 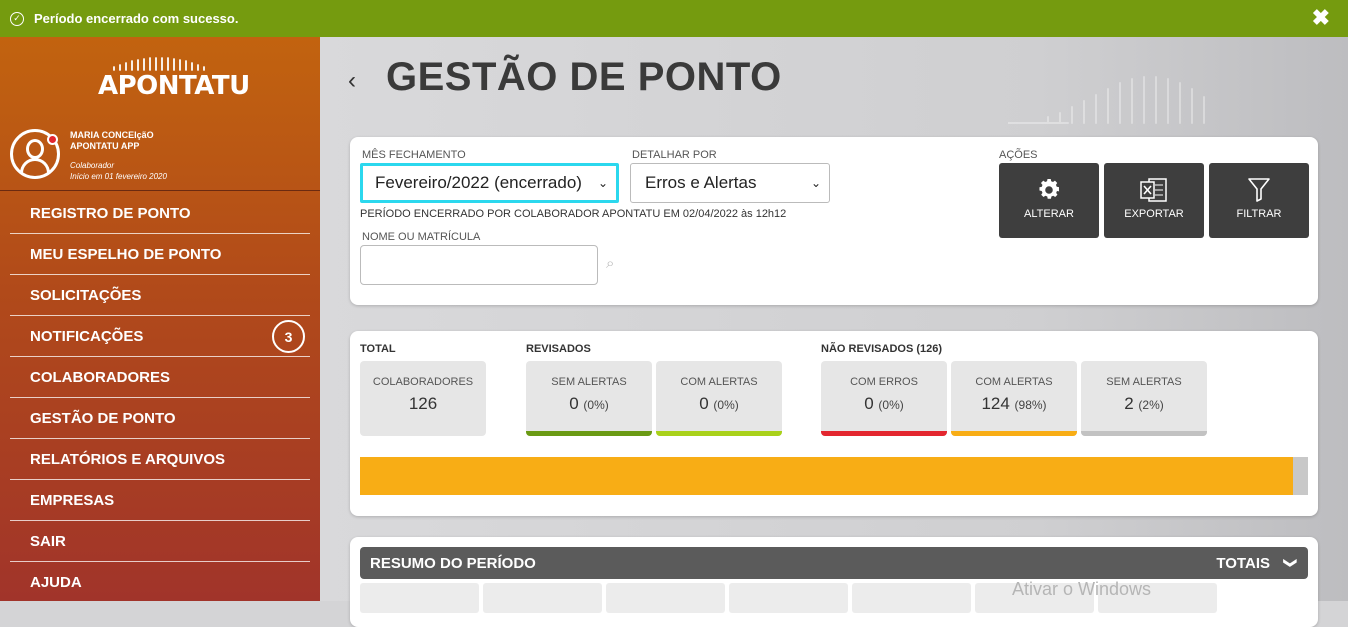 I want to click on exportar-button: EXPORTAR, so click(x=1154, y=200).